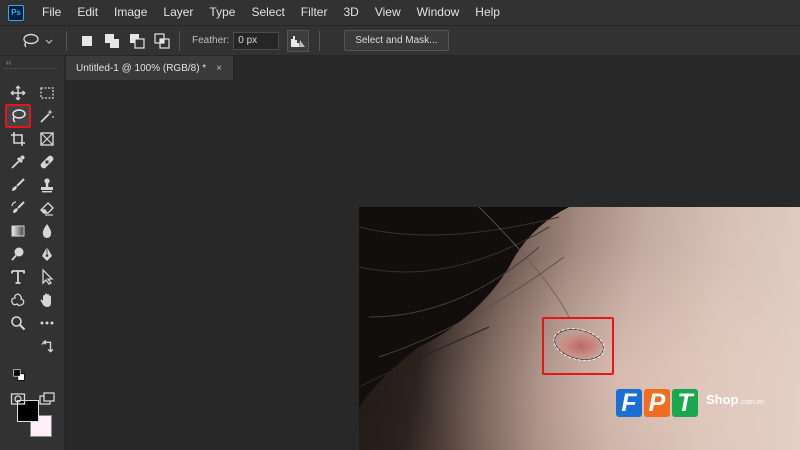  I want to click on frame-icon, so click(47, 139).